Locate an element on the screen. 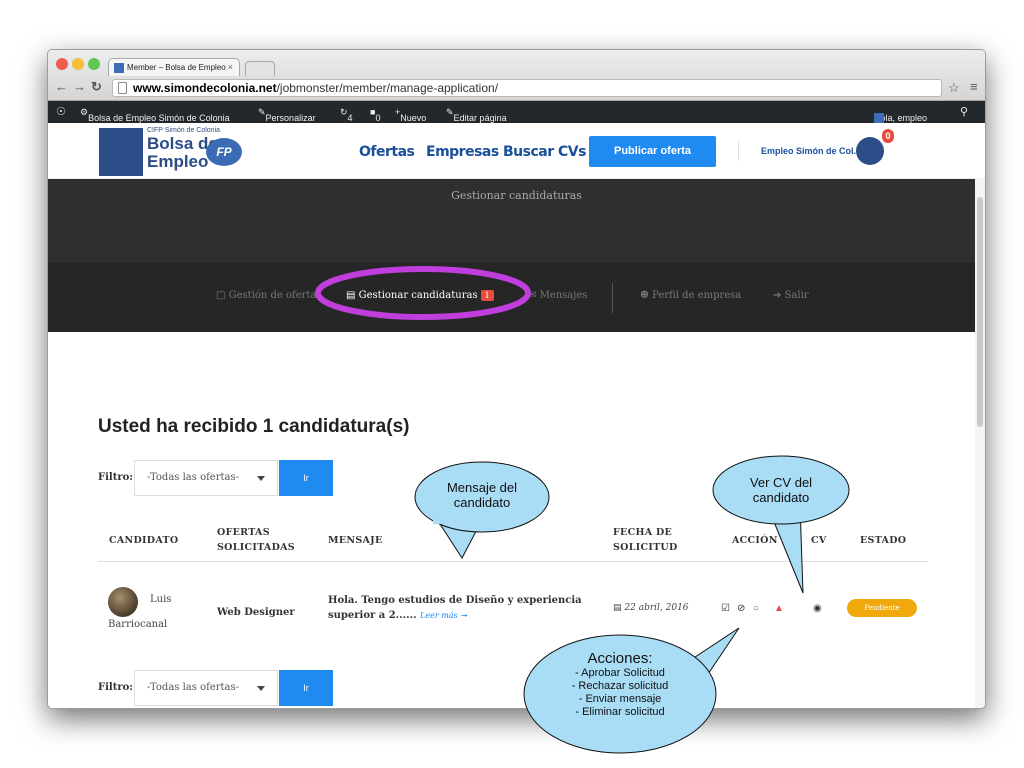 The height and width of the screenshot is (768, 1024). callout-cv-text: Ver CV del candidato is located at coordinates (781, 490).